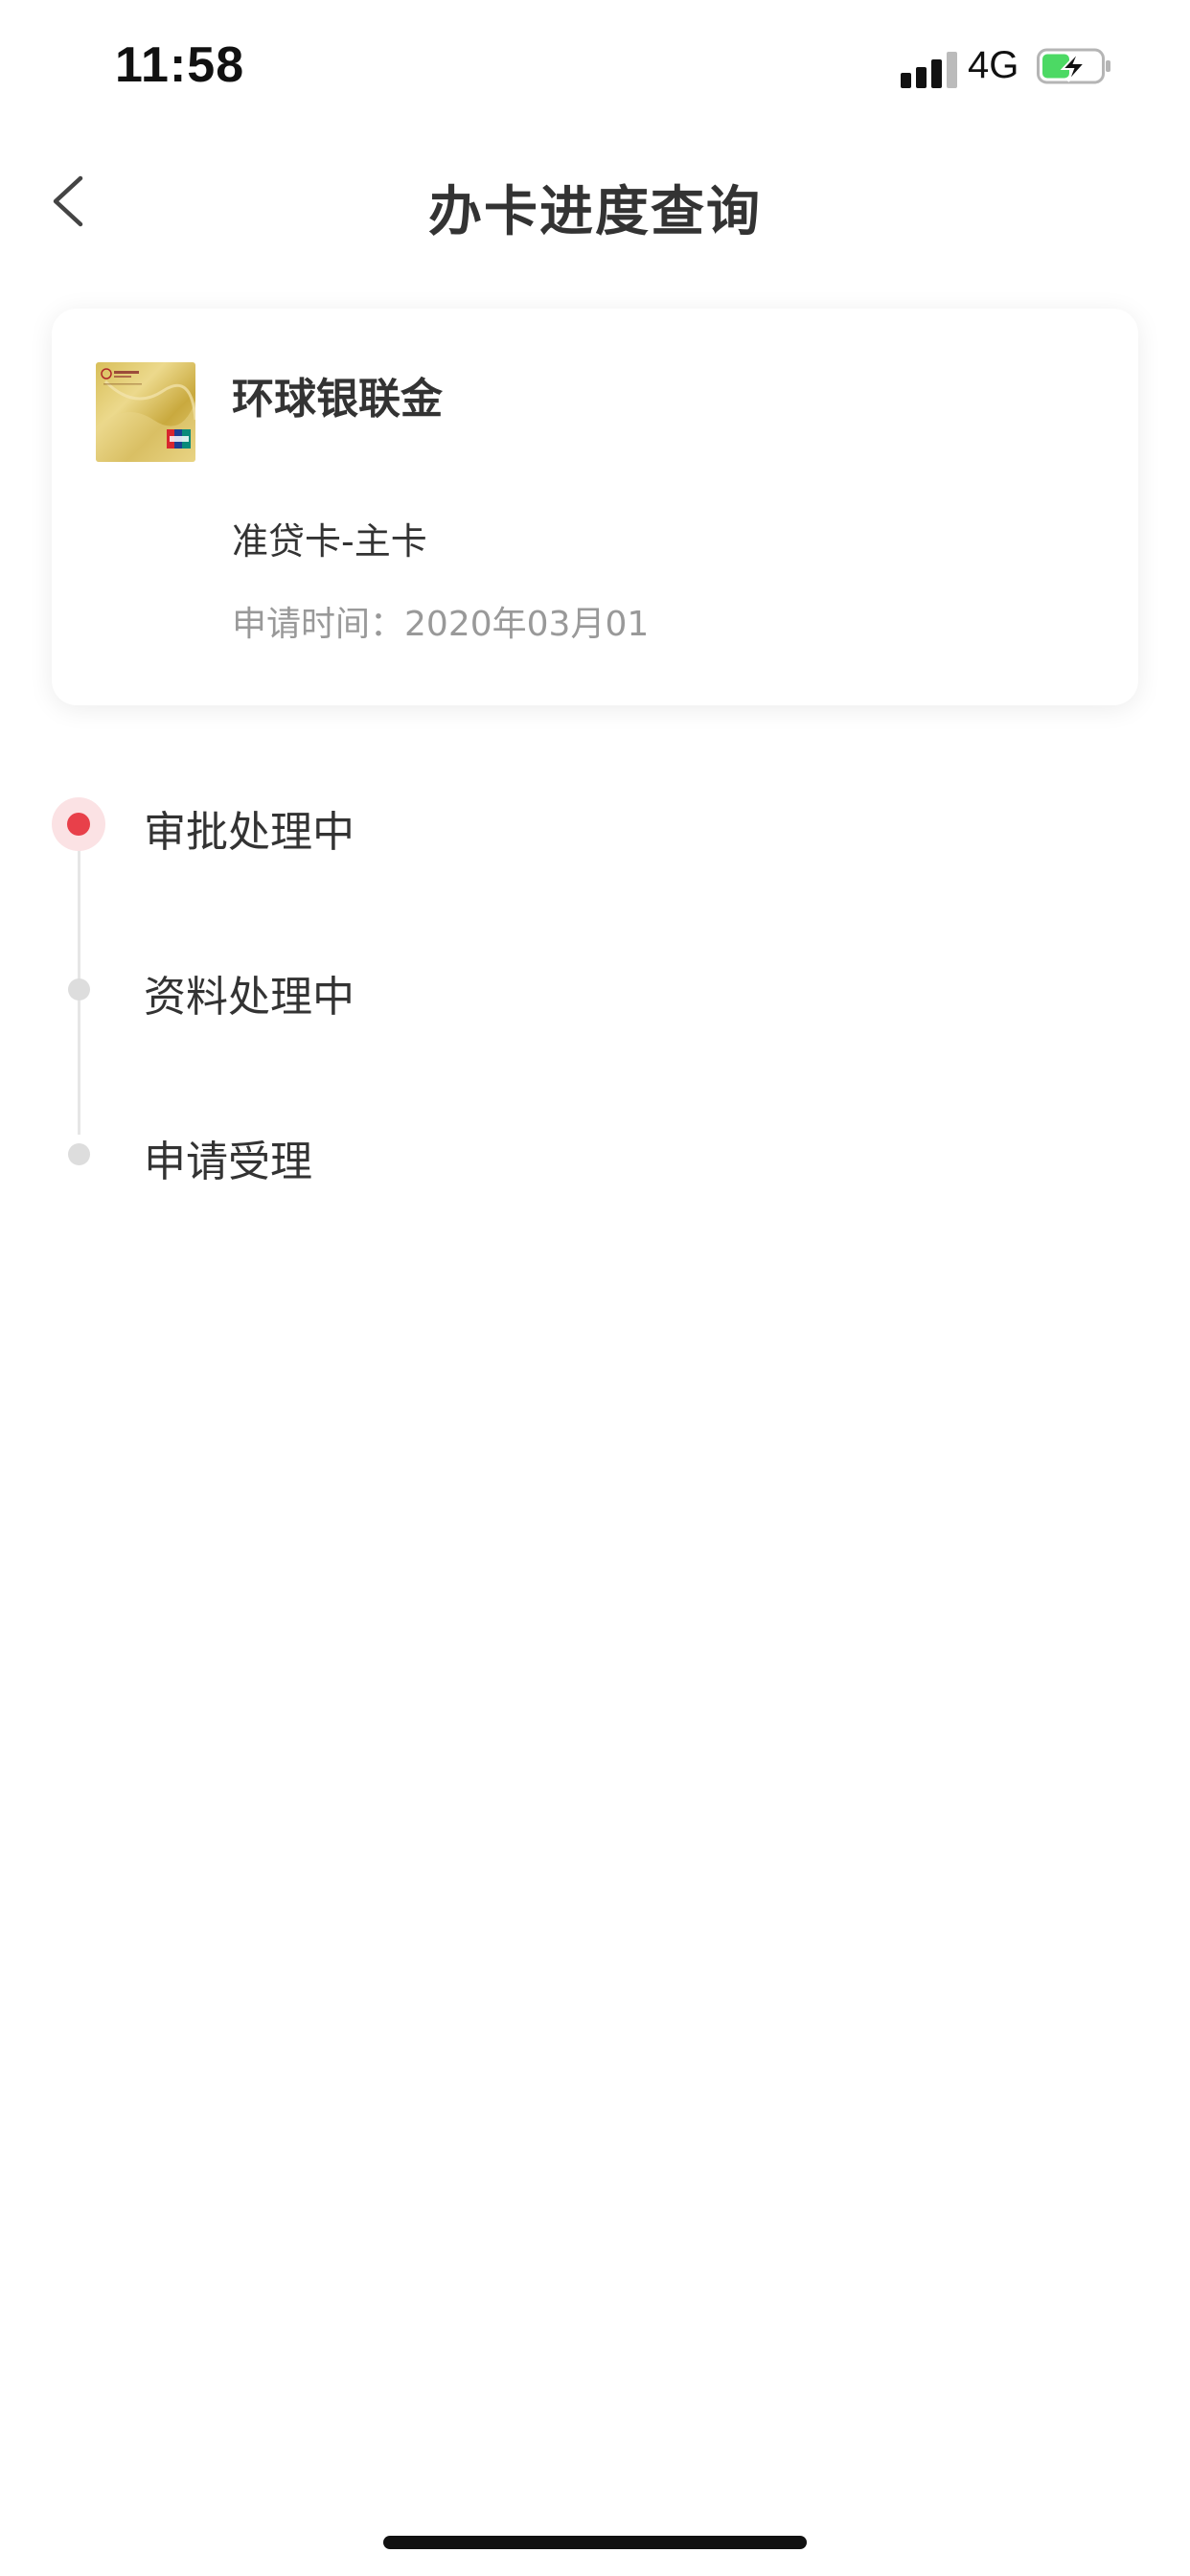  Describe the element at coordinates (78, 824) in the screenshot. I see `active-step-dot-icon` at that location.